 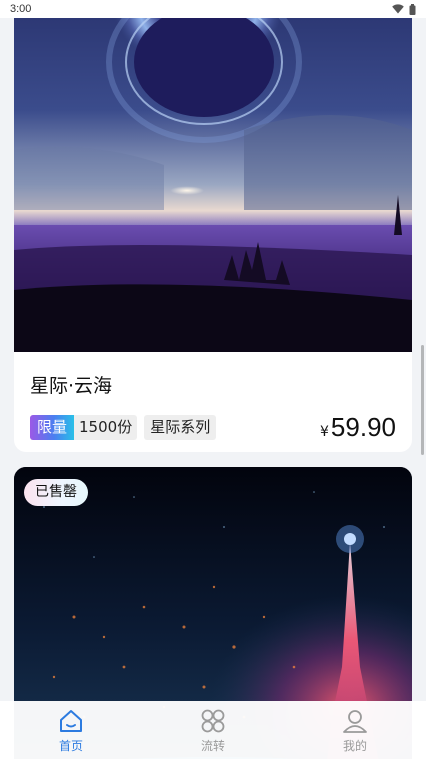 What do you see at coordinates (354, 746) in the screenshot?
I see `nav-label: 我的` at bounding box center [354, 746].